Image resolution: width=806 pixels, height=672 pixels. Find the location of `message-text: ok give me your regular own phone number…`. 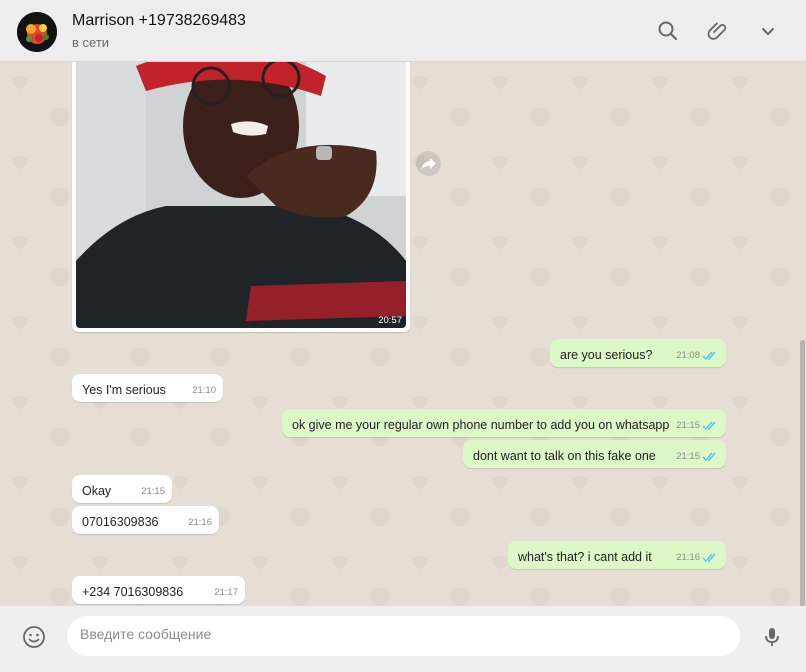

message-text: ok give me your regular own phone number… is located at coordinates (481, 425).